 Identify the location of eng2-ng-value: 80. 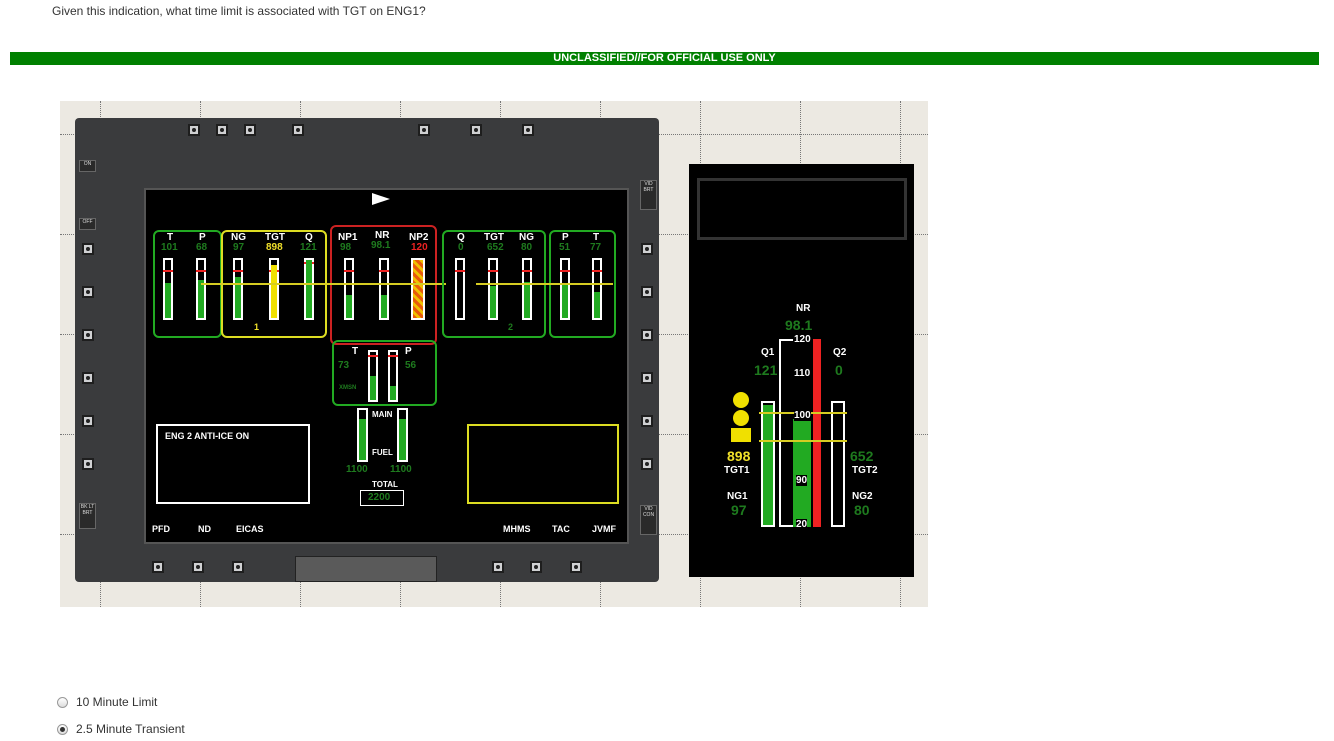
(527, 247).